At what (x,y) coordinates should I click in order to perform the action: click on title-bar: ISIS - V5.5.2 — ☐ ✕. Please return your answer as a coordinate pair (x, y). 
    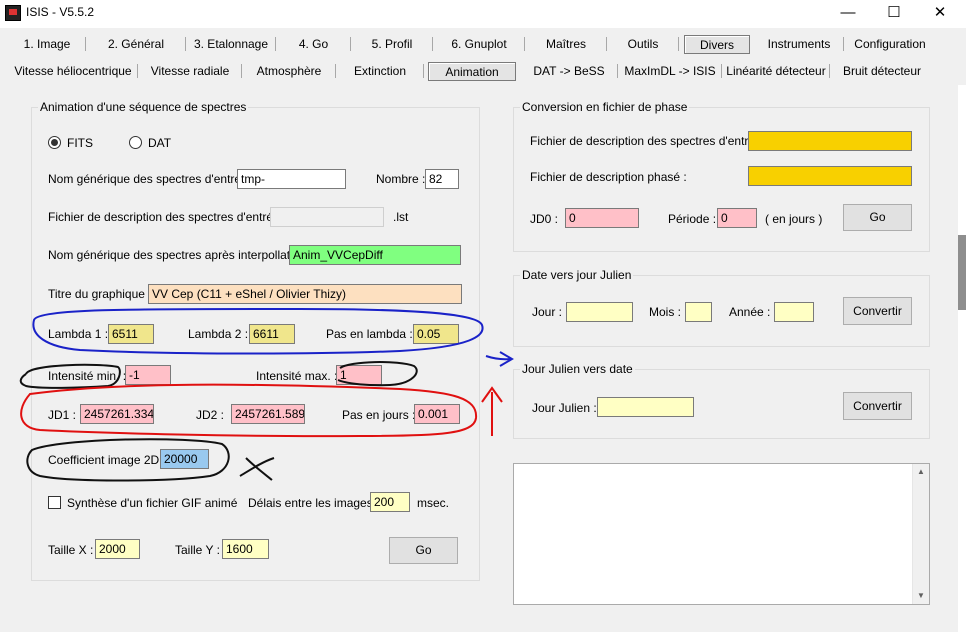
    Looking at the image, I should click on (483, 14).